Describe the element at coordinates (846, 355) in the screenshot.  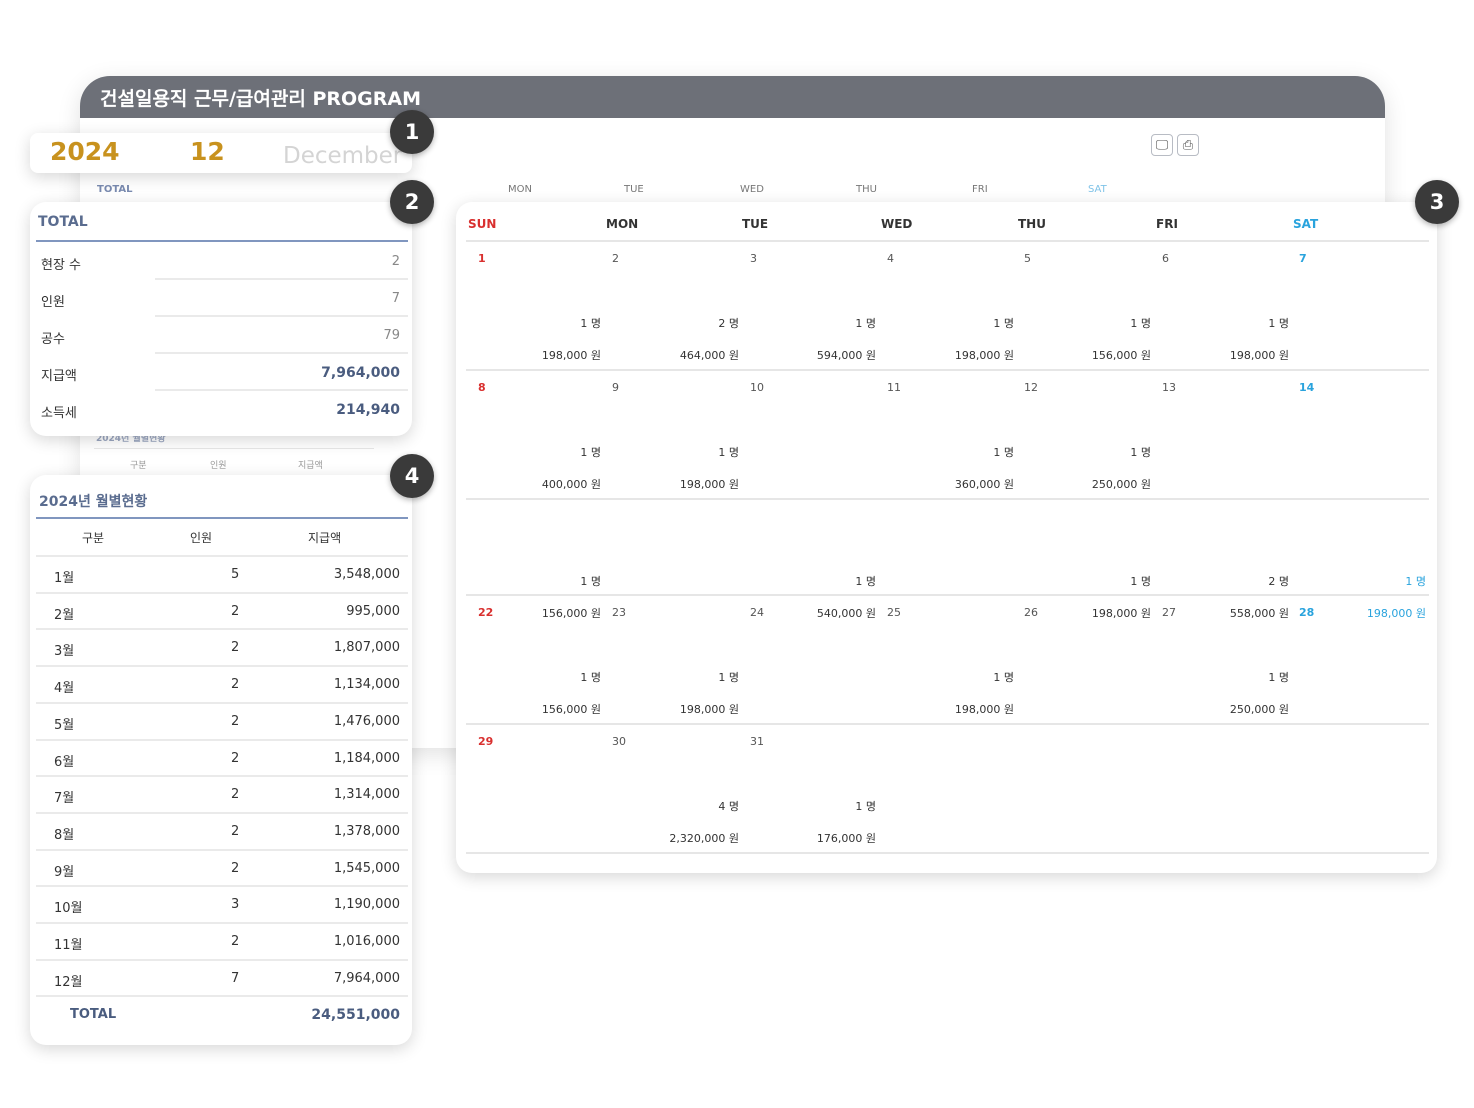
I see `calendar-pay-amount: 594,000 원` at that location.